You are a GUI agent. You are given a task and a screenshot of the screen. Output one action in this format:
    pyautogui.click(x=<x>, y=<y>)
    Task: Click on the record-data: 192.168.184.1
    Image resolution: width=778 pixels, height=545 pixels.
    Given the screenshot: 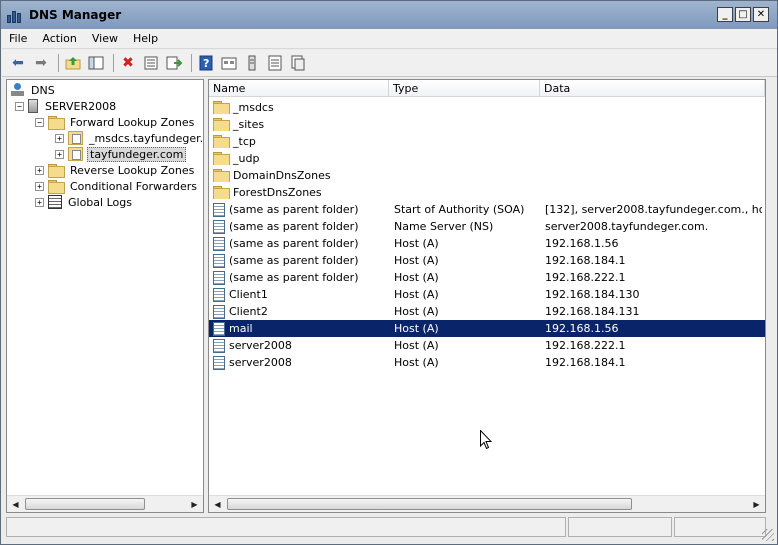 What is the action you would take?
    pyautogui.click(x=585, y=260)
    